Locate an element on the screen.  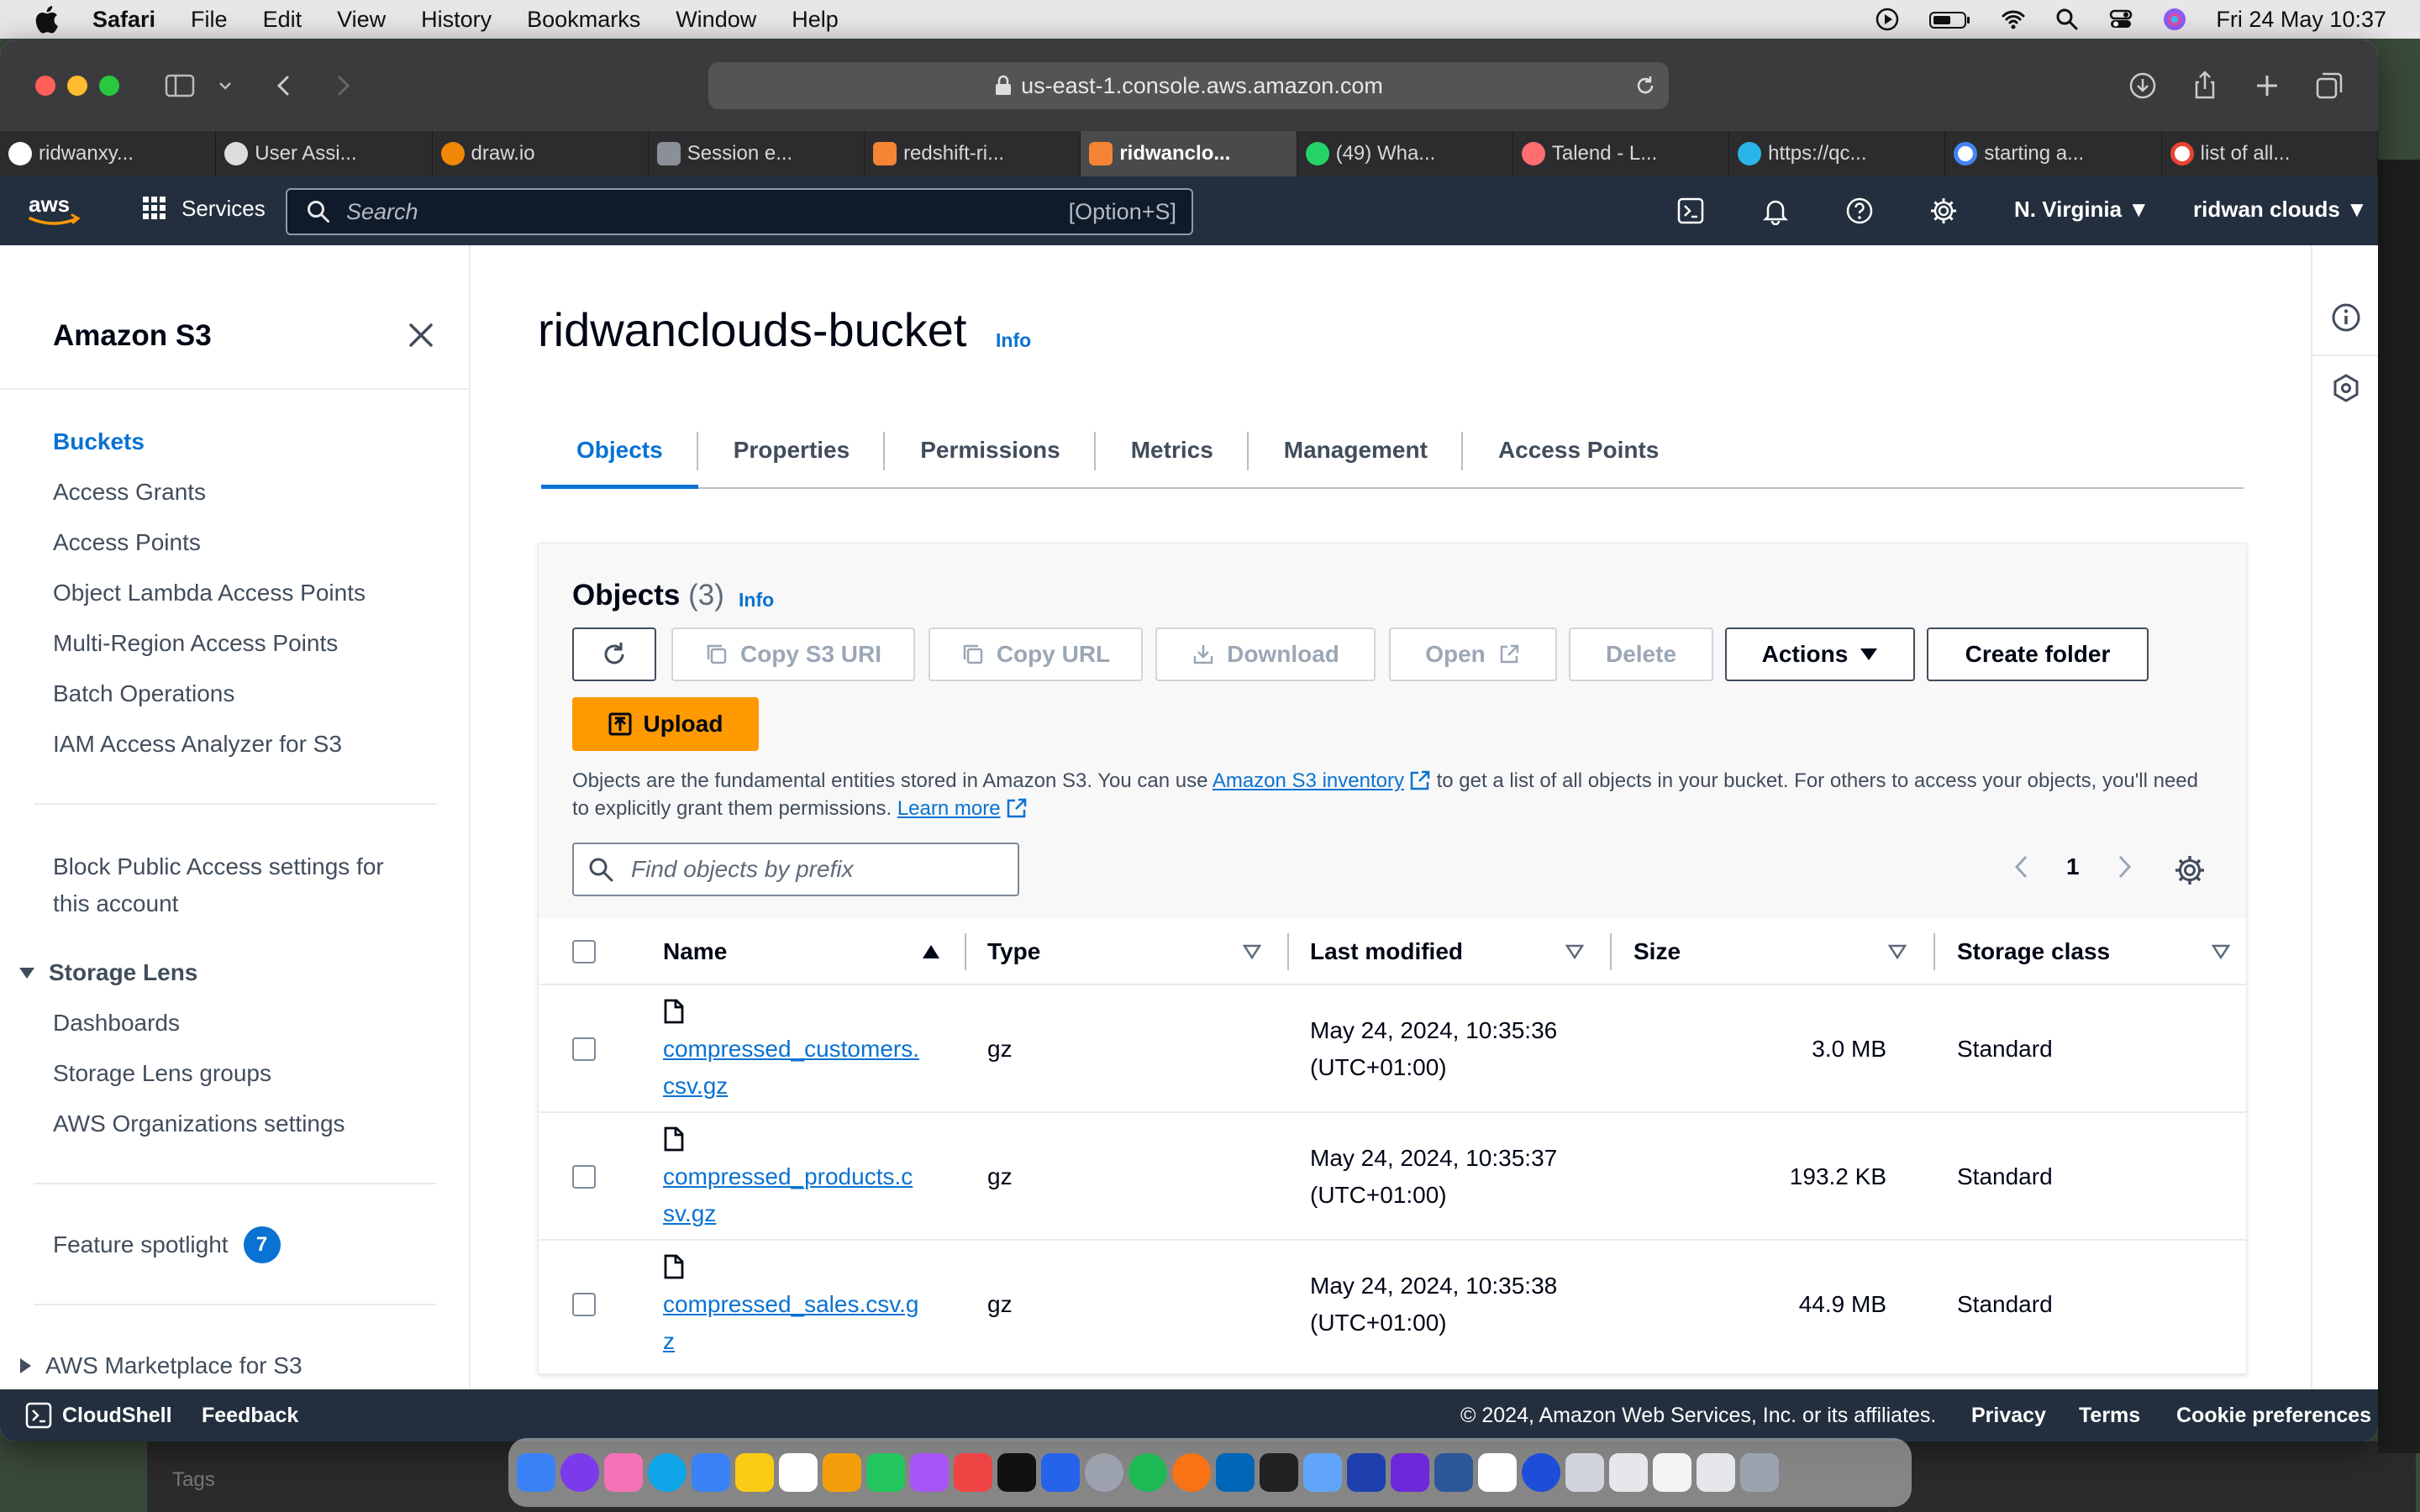
chevron-right-icon is located at coordinates (2124, 867).